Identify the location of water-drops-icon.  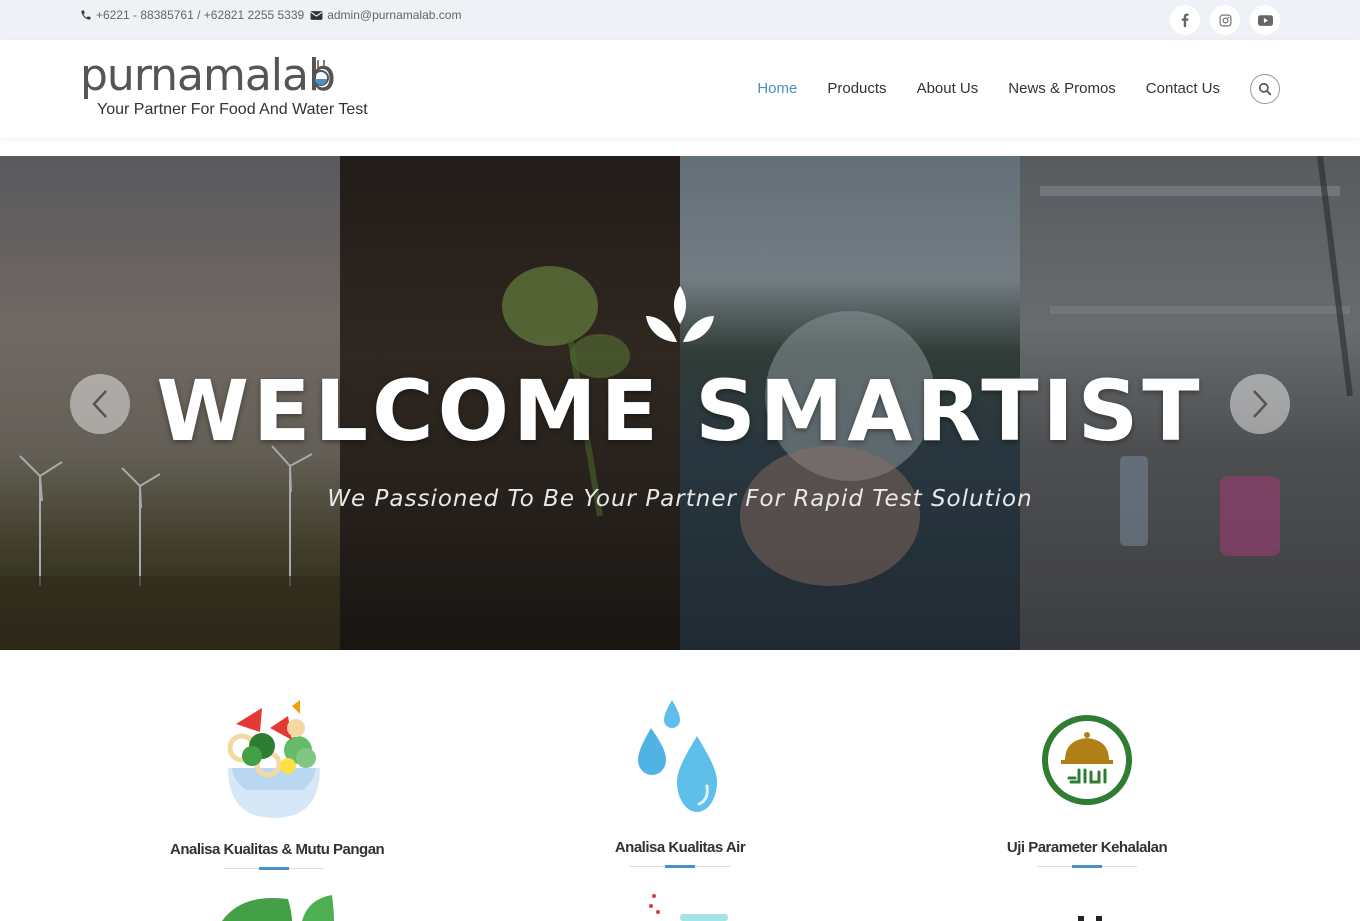
(677, 756).